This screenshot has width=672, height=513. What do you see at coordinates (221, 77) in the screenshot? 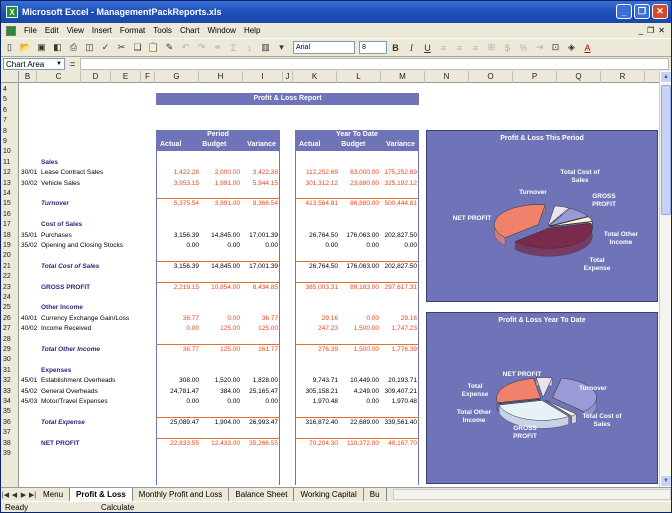
I see `column-header: H` at bounding box center [221, 77].